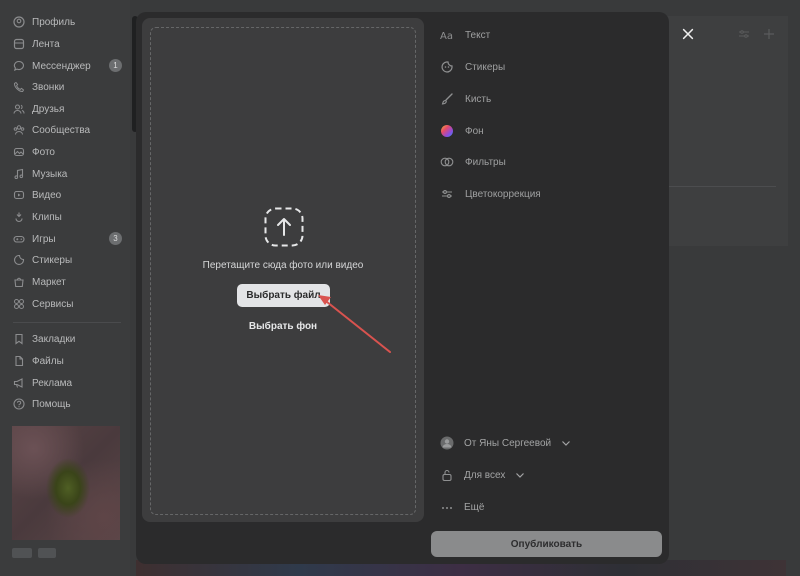 This screenshot has width=800, height=576. Describe the element at coordinates (19, 44) in the screenshot. I see `newsfeed-icon` at that location.